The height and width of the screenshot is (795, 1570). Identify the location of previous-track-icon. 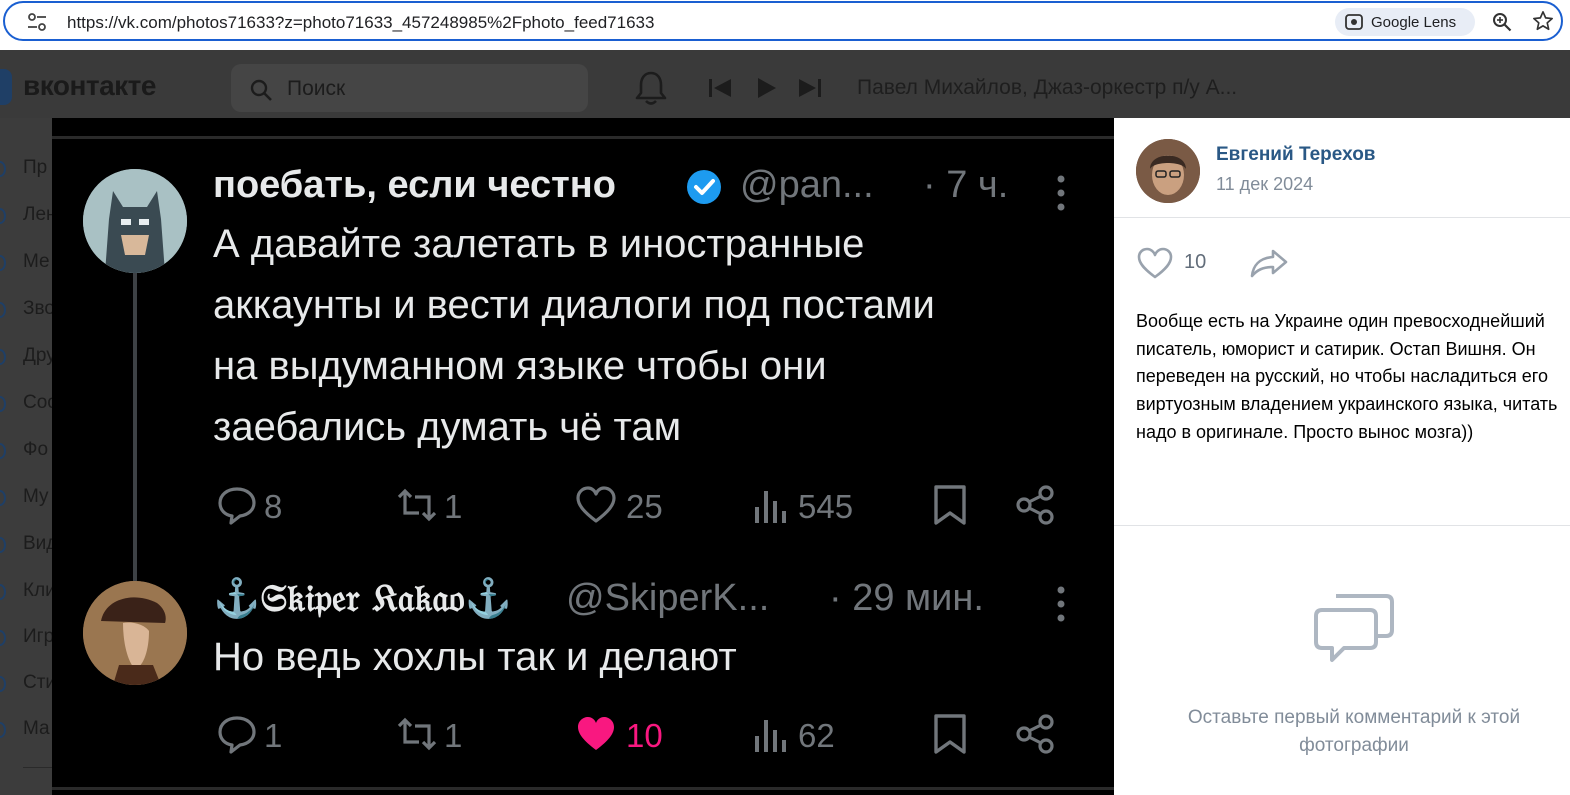
(720, 88).